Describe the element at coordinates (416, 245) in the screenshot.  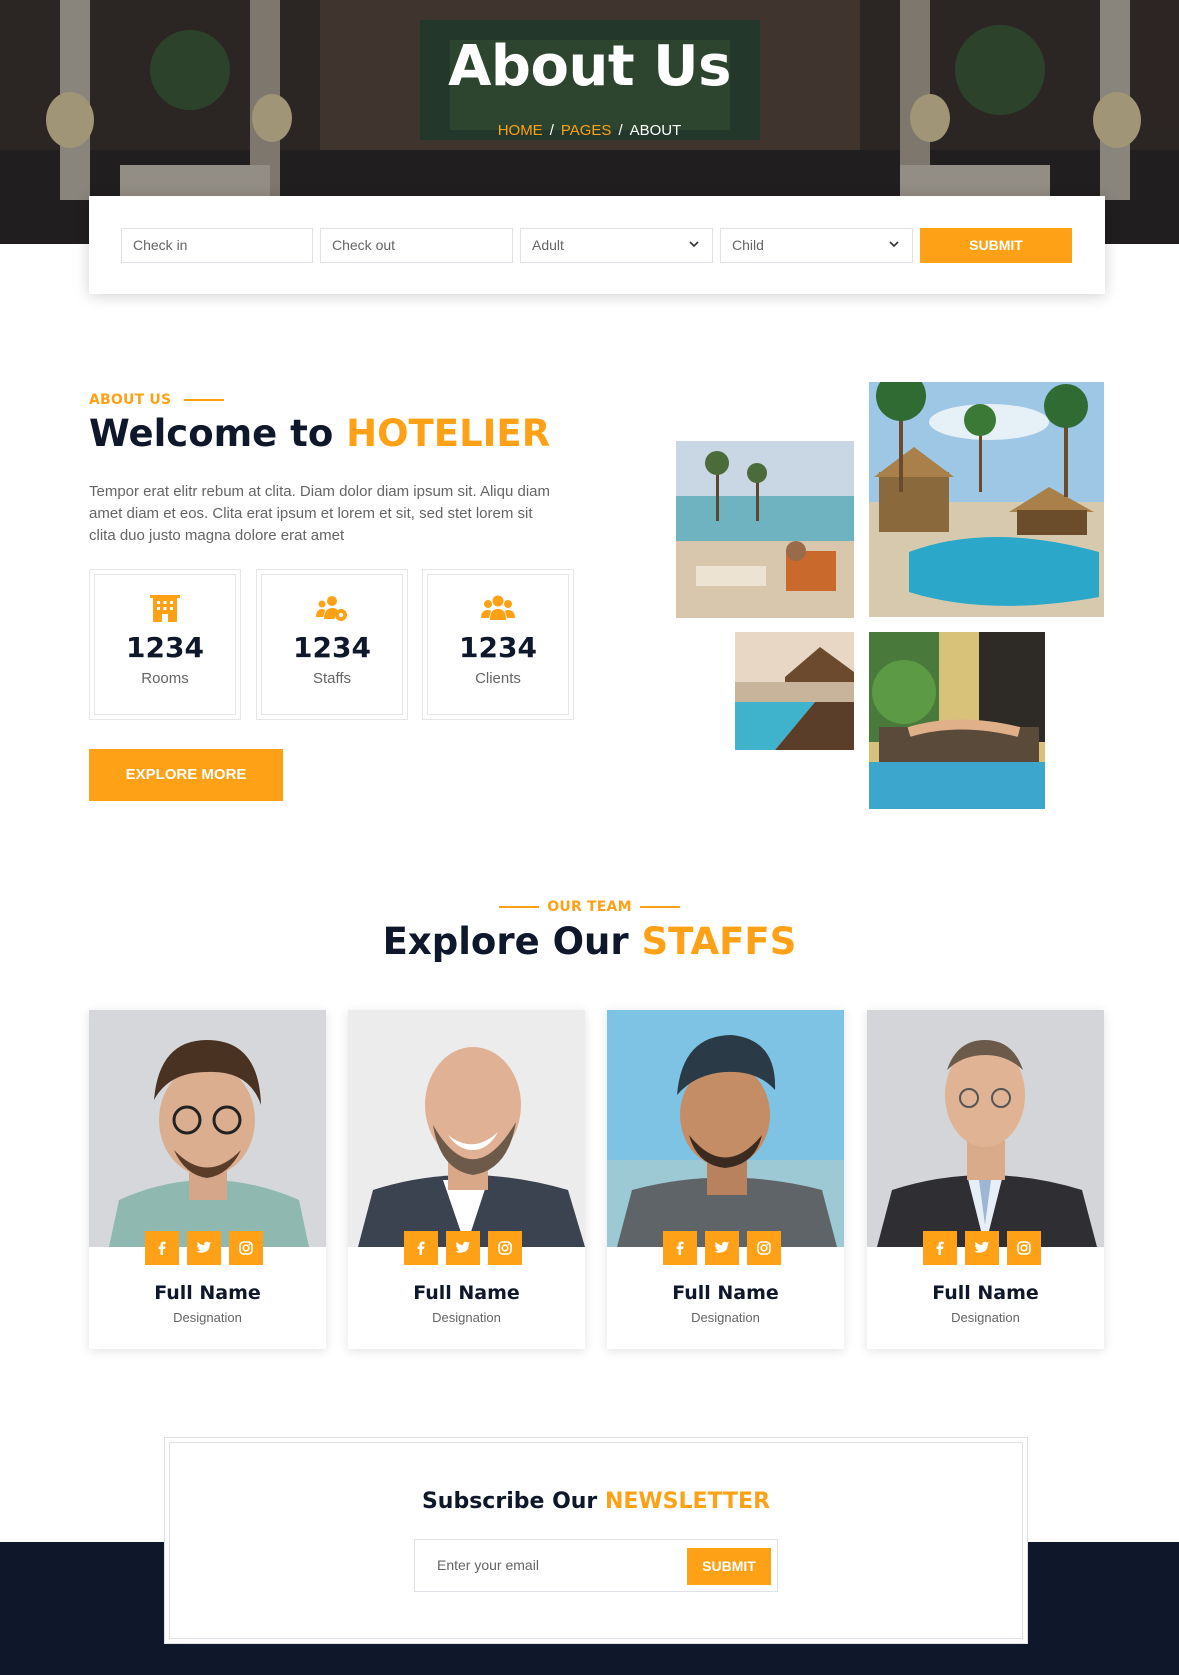
I see `check-out-field: Check out` at that location.